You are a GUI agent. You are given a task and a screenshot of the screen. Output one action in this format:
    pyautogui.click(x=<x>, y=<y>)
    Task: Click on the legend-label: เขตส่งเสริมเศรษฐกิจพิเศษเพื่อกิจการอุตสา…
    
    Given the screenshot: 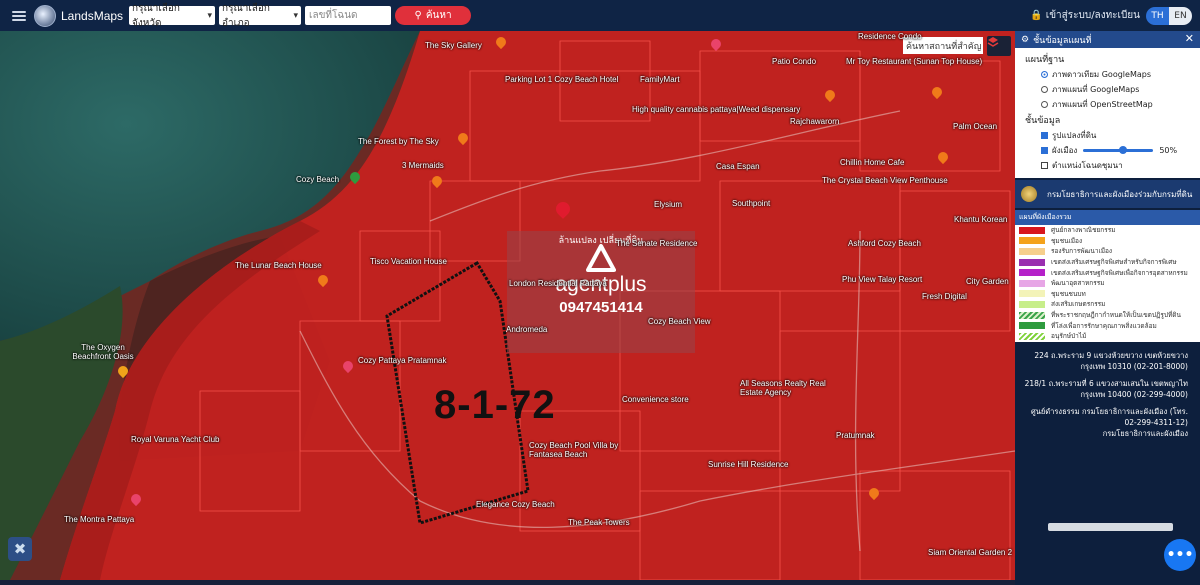 What is the action you would take?
    pyautogui.click(x=1119, y=272)
    